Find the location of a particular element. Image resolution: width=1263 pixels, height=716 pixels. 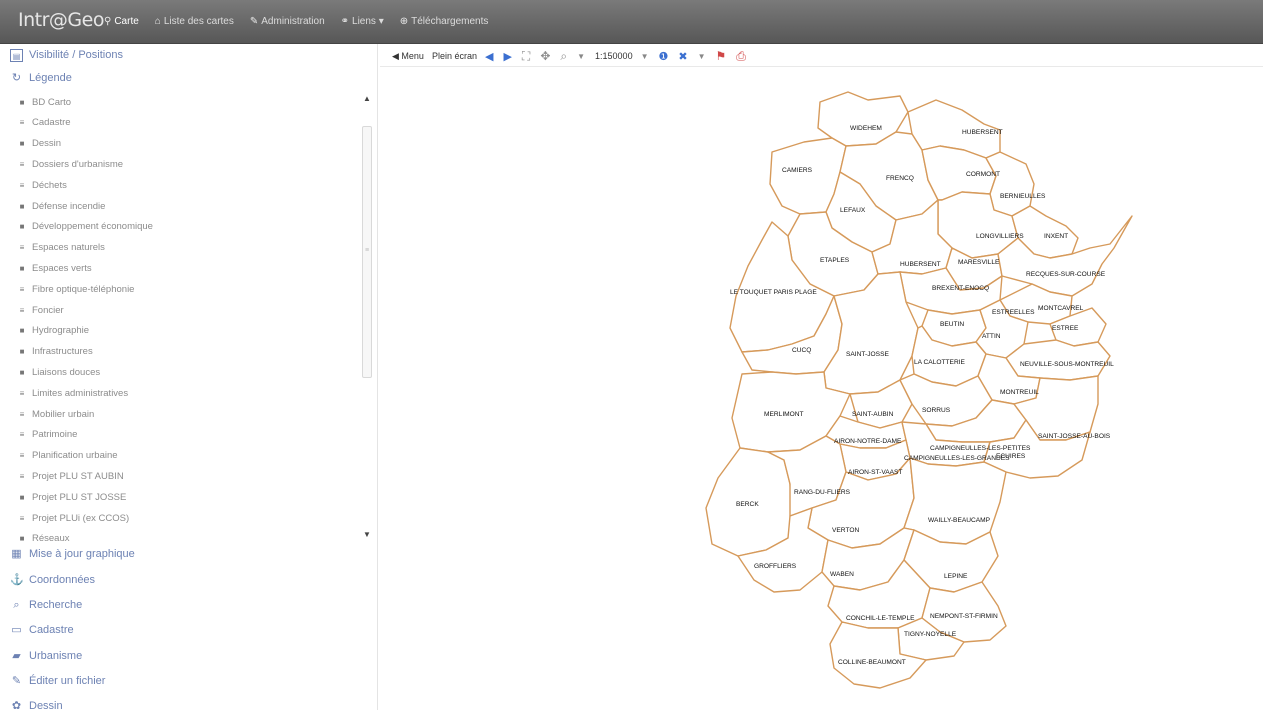

scrollbar-grip-icon: ≡ is located at coordinates (367, 251).